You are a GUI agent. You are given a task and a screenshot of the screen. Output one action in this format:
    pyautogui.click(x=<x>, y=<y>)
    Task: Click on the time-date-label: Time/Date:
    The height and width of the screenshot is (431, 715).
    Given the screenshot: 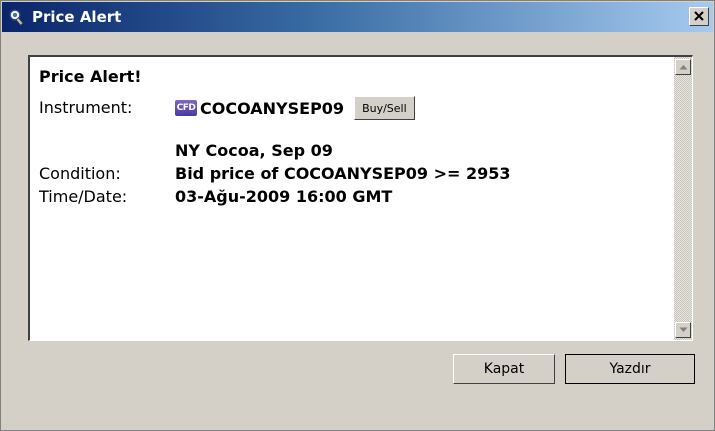 What is the action you would take?
    pyautogui.click(x=83, y=196)
    